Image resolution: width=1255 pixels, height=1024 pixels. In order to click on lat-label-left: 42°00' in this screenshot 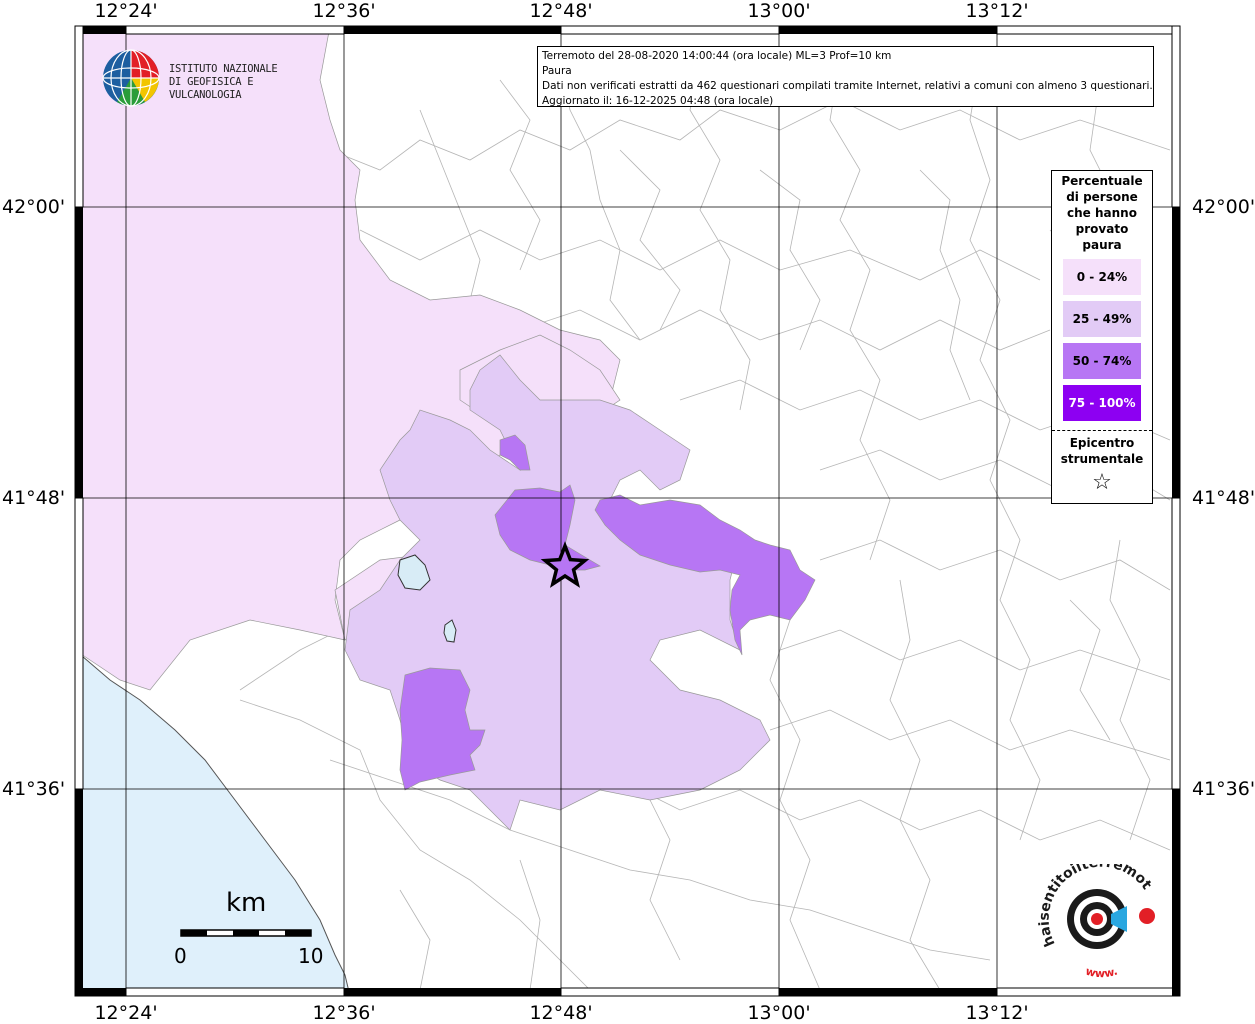, I will do `click(34, 207)`.